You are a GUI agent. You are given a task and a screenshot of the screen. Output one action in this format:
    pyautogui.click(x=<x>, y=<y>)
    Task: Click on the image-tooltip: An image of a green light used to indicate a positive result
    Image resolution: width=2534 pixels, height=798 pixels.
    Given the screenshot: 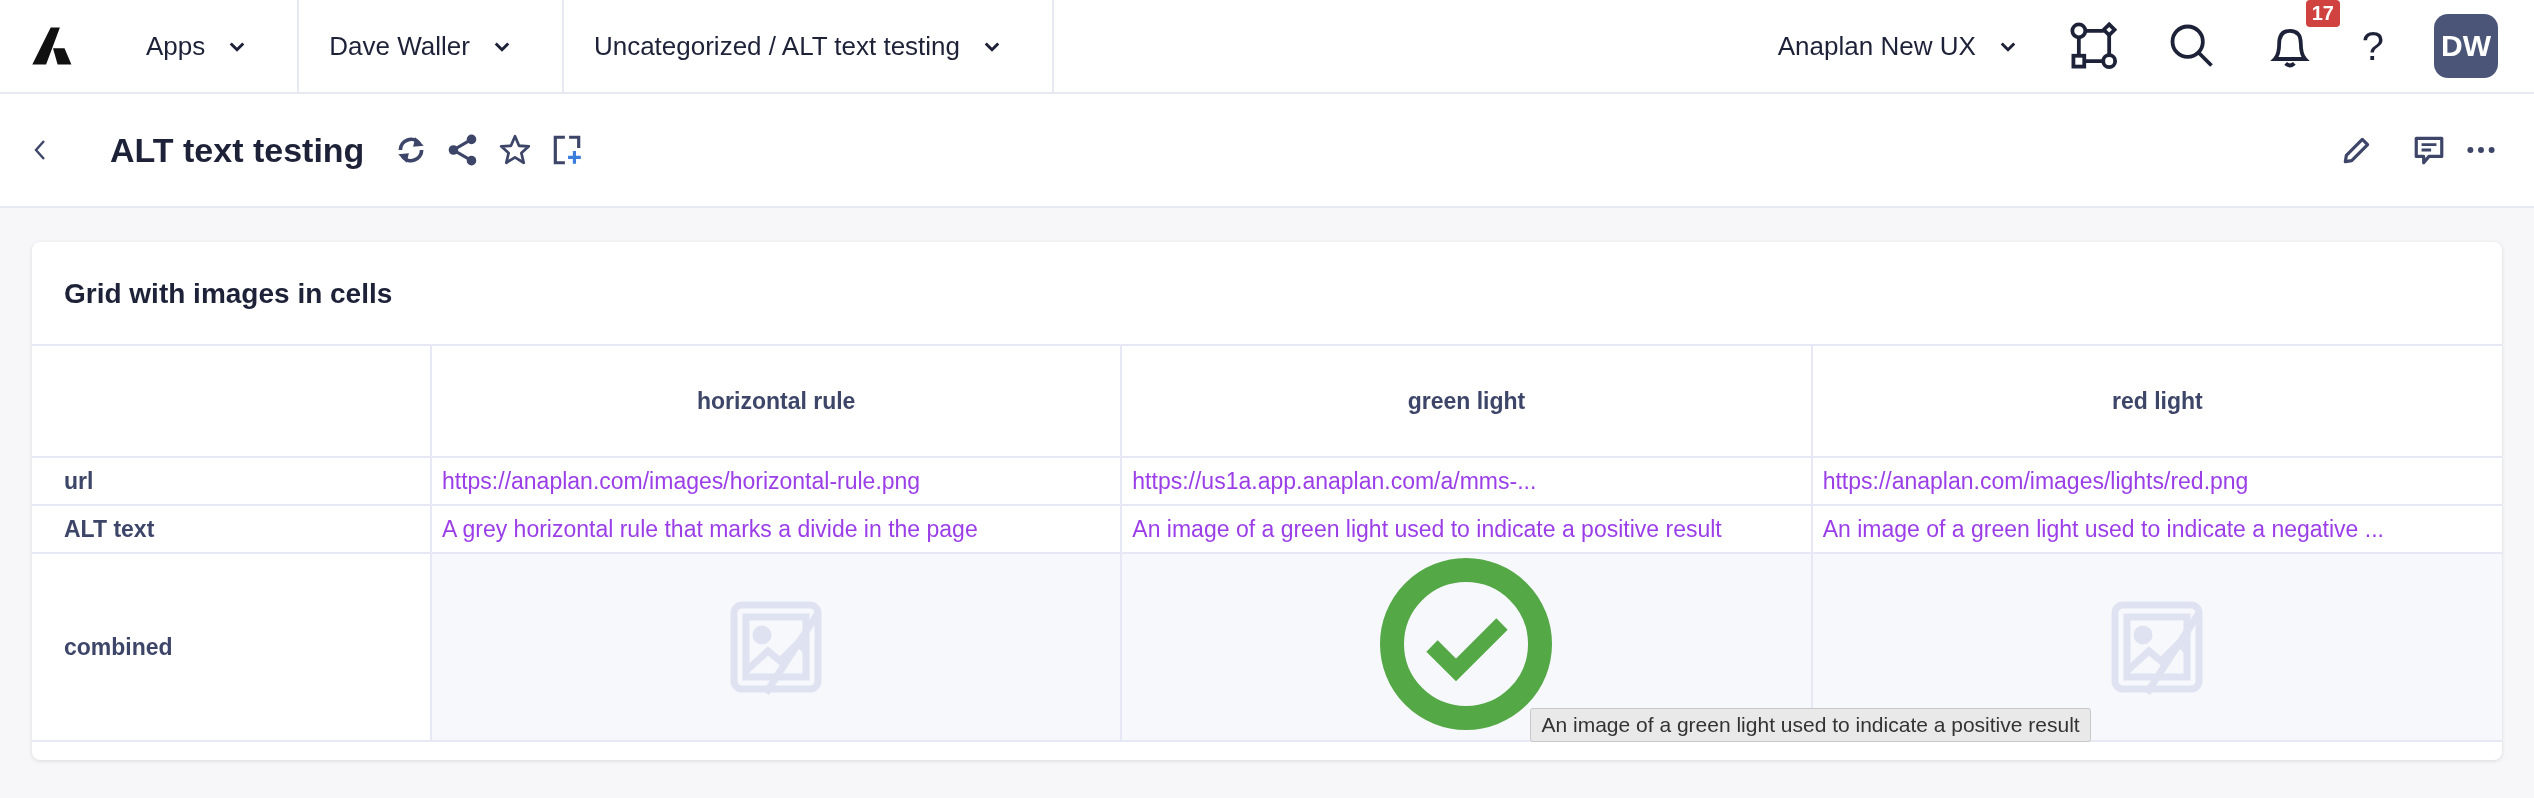 What is the action you would take?
    pyautogui.click(x=1810, y=725)
    